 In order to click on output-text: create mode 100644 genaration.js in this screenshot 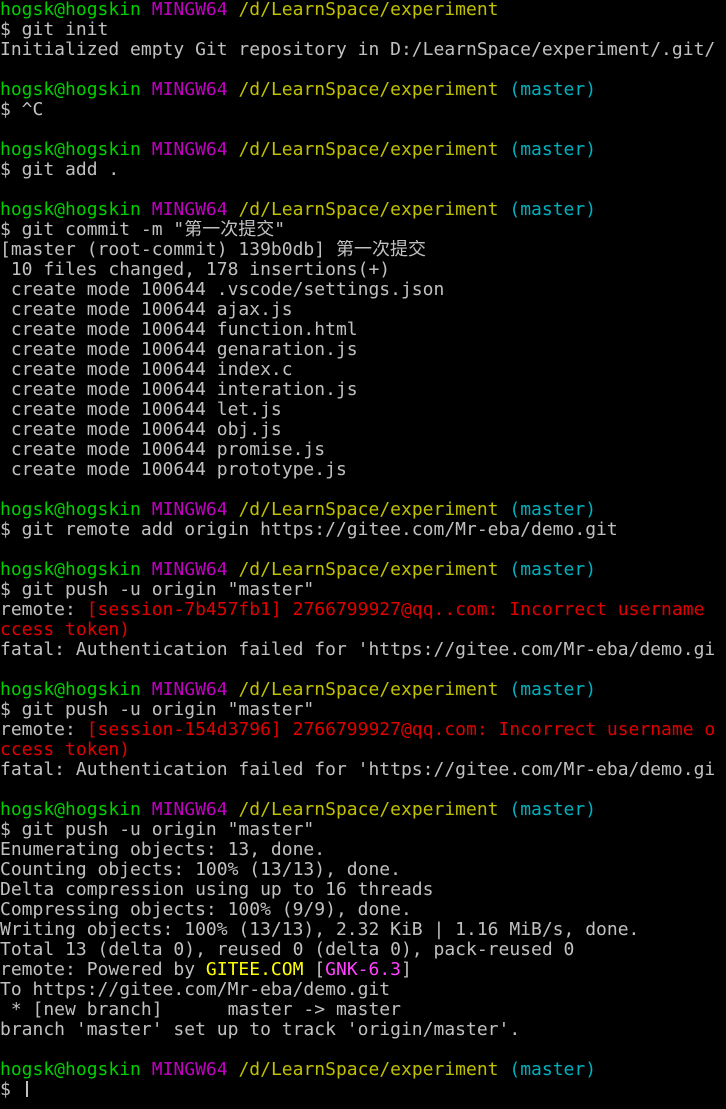, I will do `click(179, 350)`.